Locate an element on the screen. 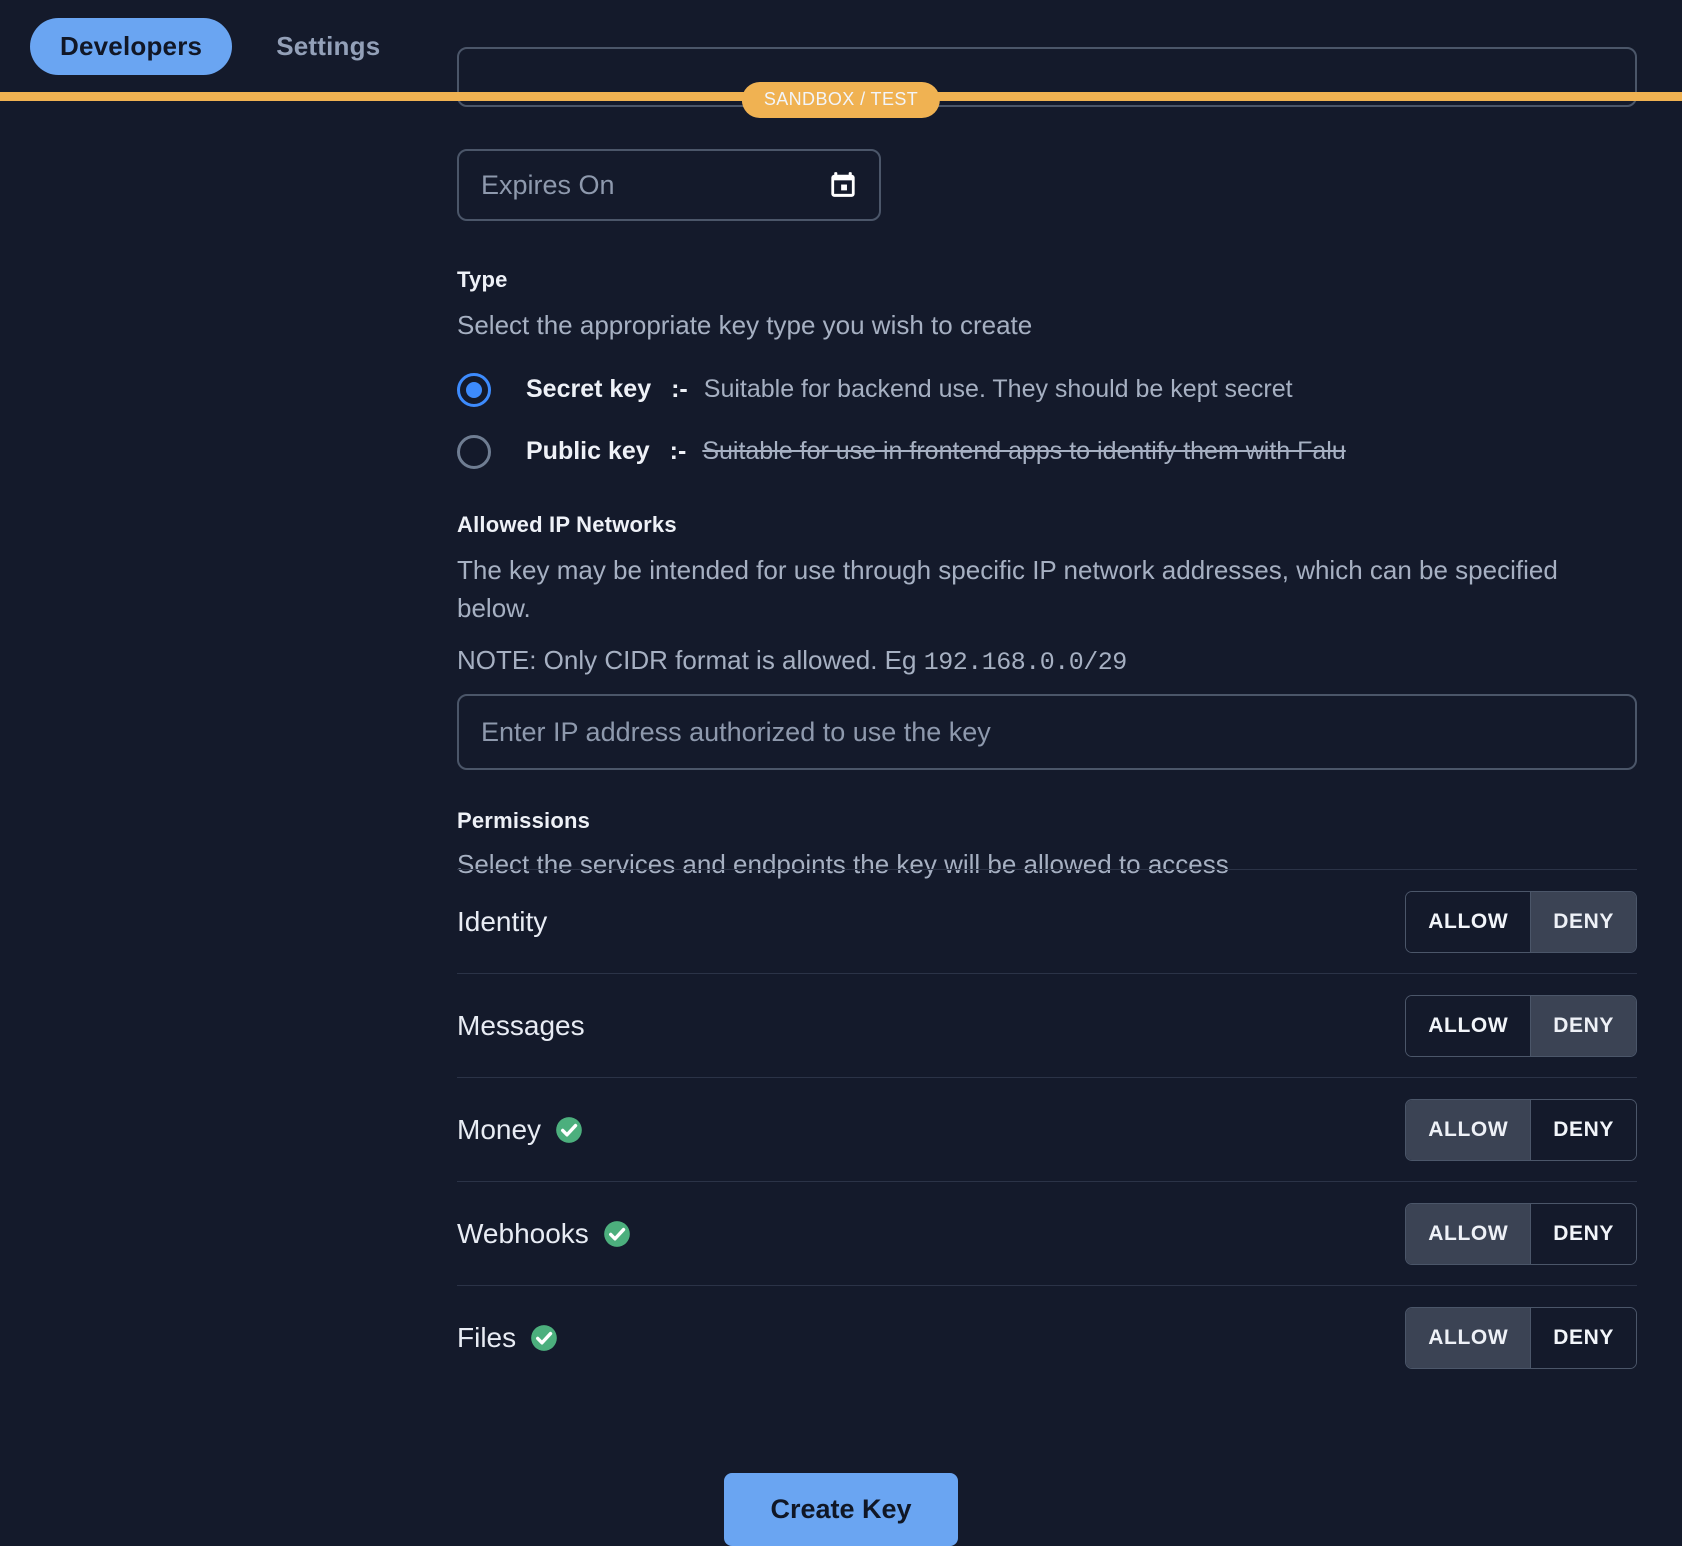  permission-name: Webhooks is located at coordinates (544, 1234).